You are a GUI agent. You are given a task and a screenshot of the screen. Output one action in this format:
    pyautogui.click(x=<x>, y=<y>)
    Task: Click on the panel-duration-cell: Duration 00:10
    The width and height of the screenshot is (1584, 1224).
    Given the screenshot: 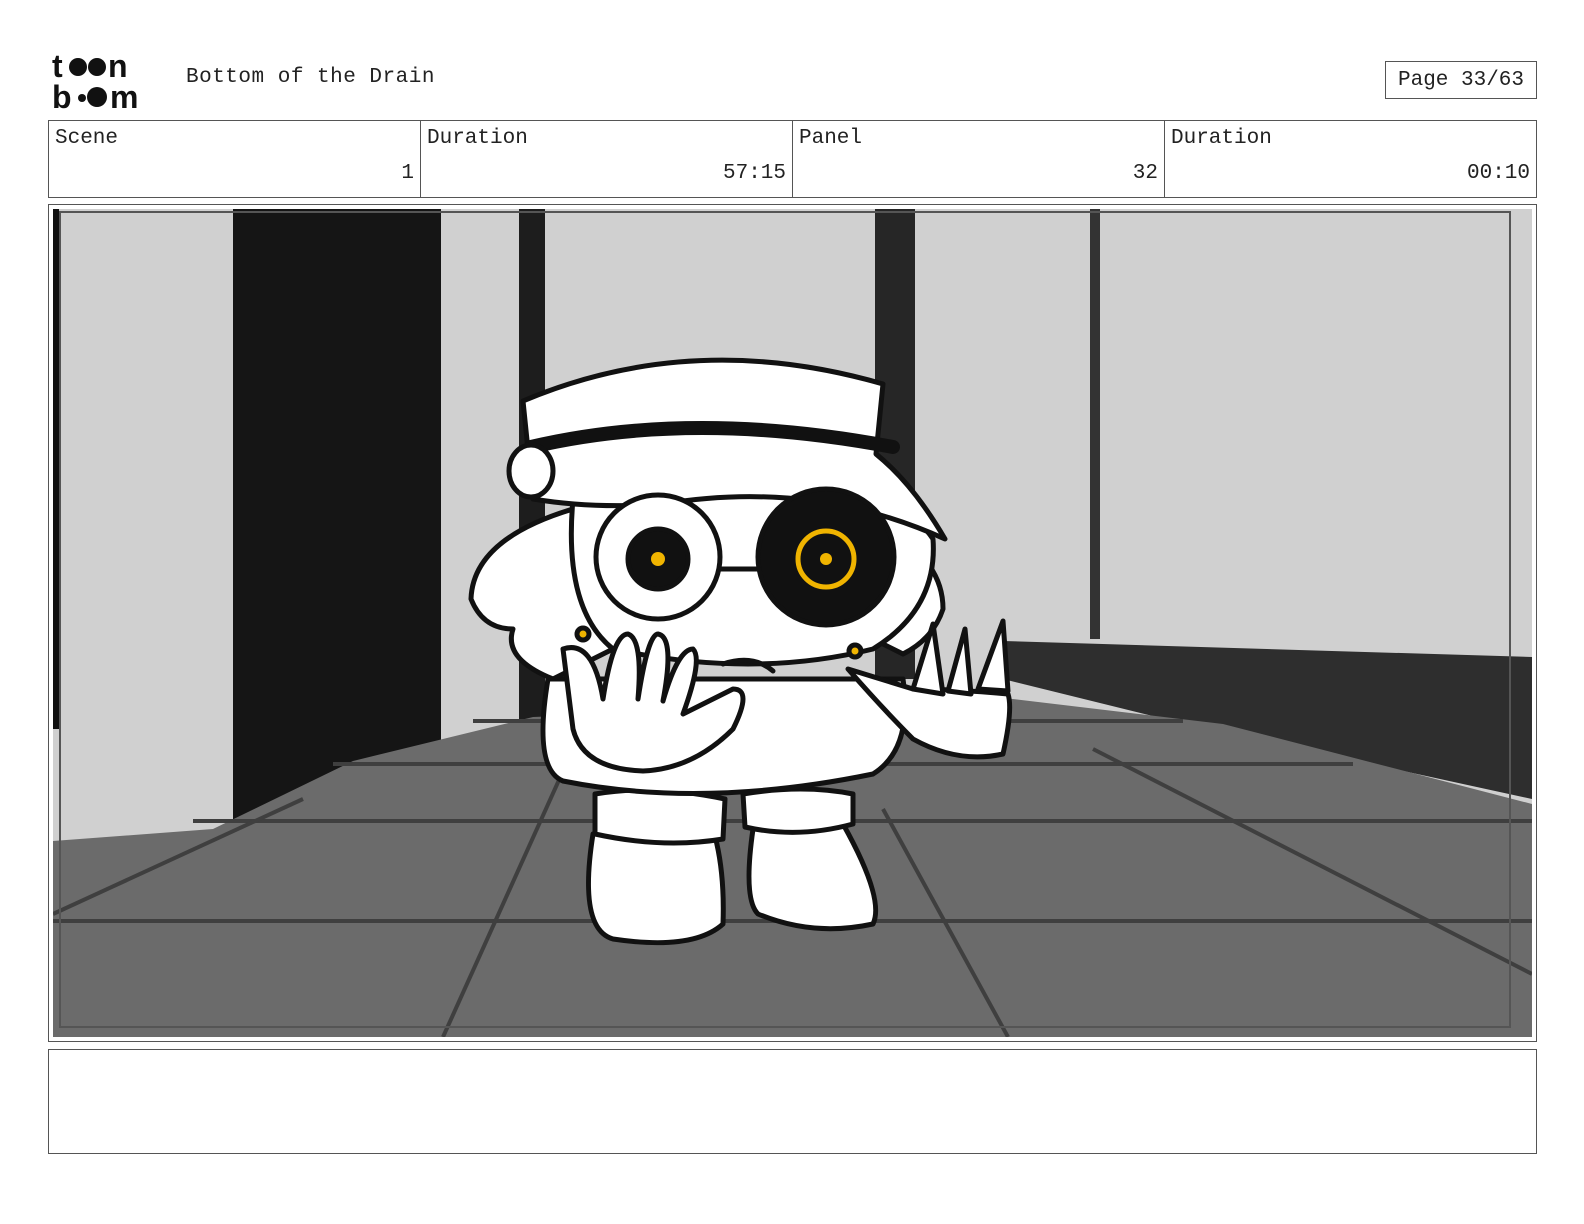 What is the action you would take?
    pyautogui.click(x=1350, y=159)
    